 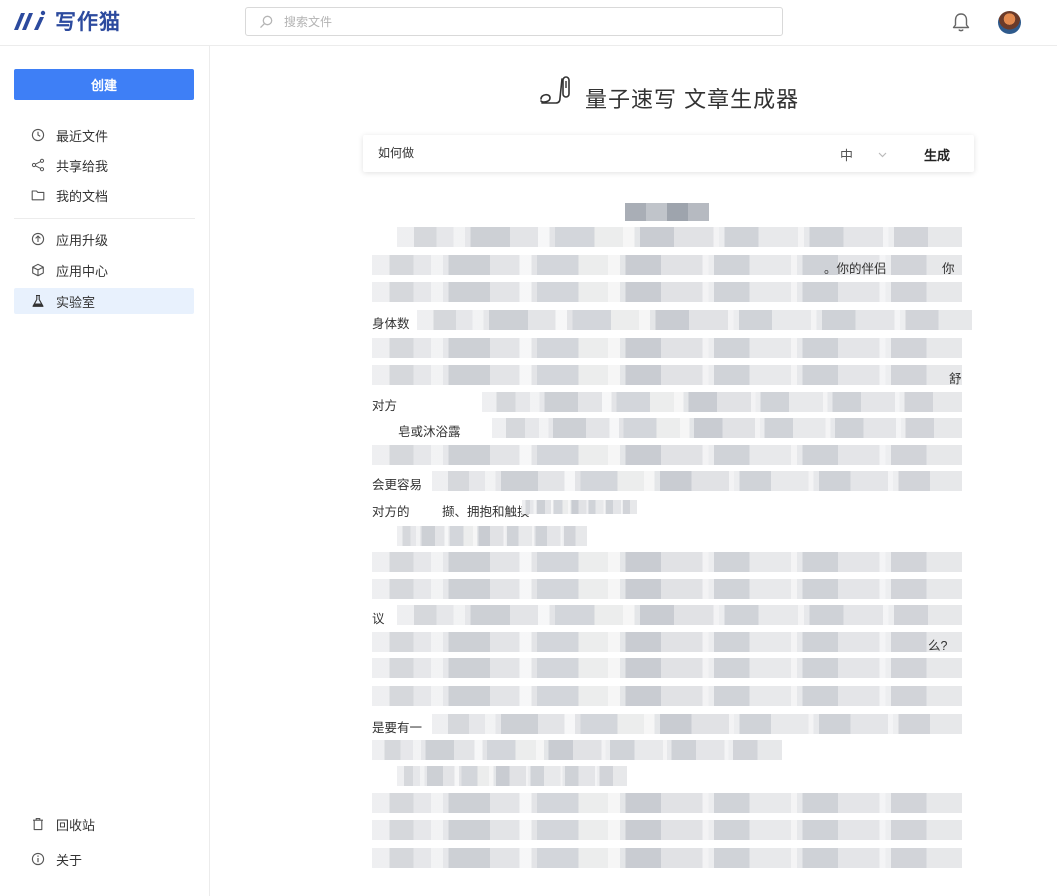 I want to click on logo-icon, so click(x=30, y=20).